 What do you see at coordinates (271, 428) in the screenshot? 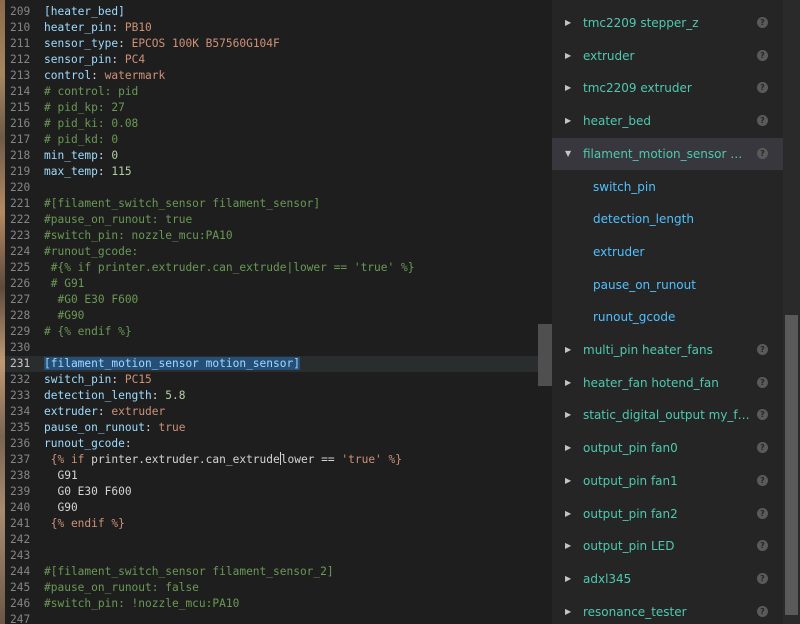
I see `code-line: 235 pause_on_runout: true` at bounding box center [271, 428].